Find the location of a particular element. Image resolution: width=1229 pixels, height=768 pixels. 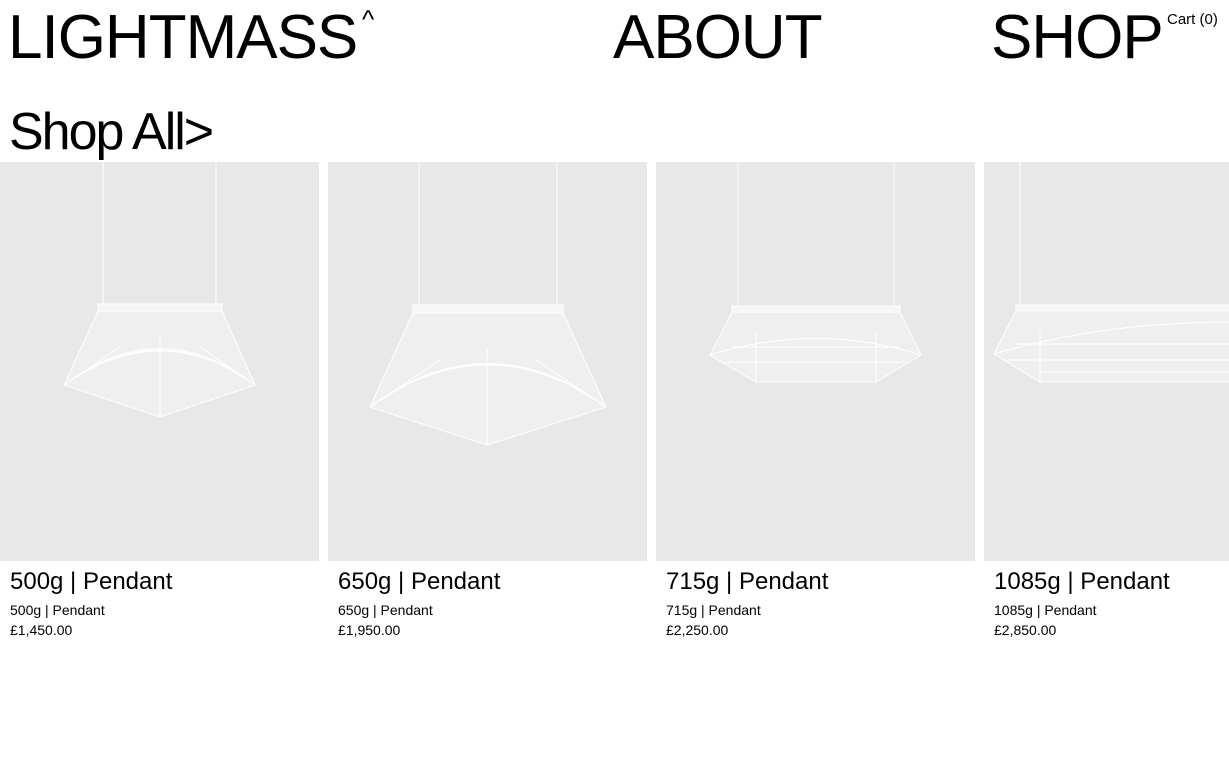

product-subtitle: 715g | Pendant is located at coordinates (713, 610).